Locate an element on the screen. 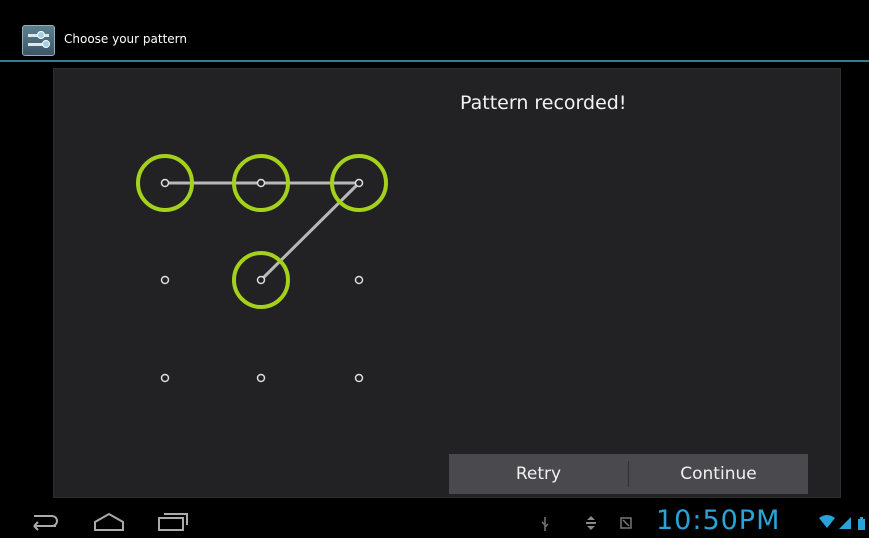 The height and width of the screenshot is (538, 869). notification-icon is located at coordinates (626, 523).